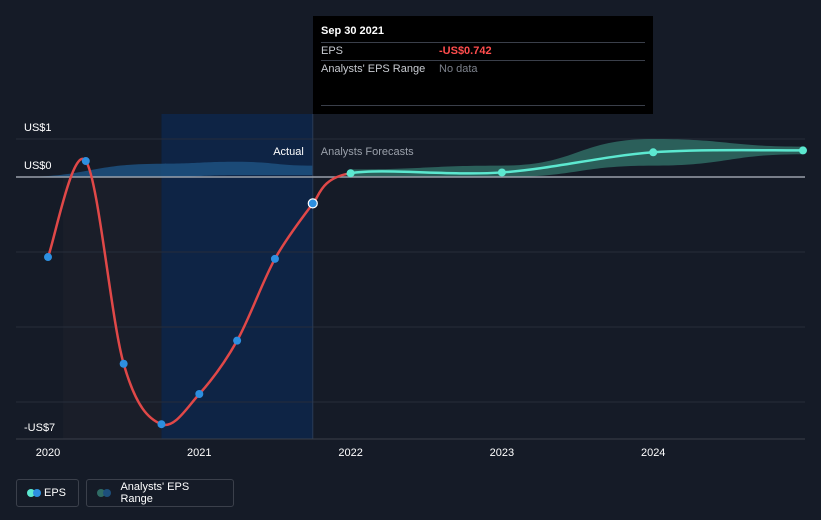 The width and height of the screenshot is (821, 520). I want to click on tooltip-row-eps: EPS -US$0.742, so click(483, 51).